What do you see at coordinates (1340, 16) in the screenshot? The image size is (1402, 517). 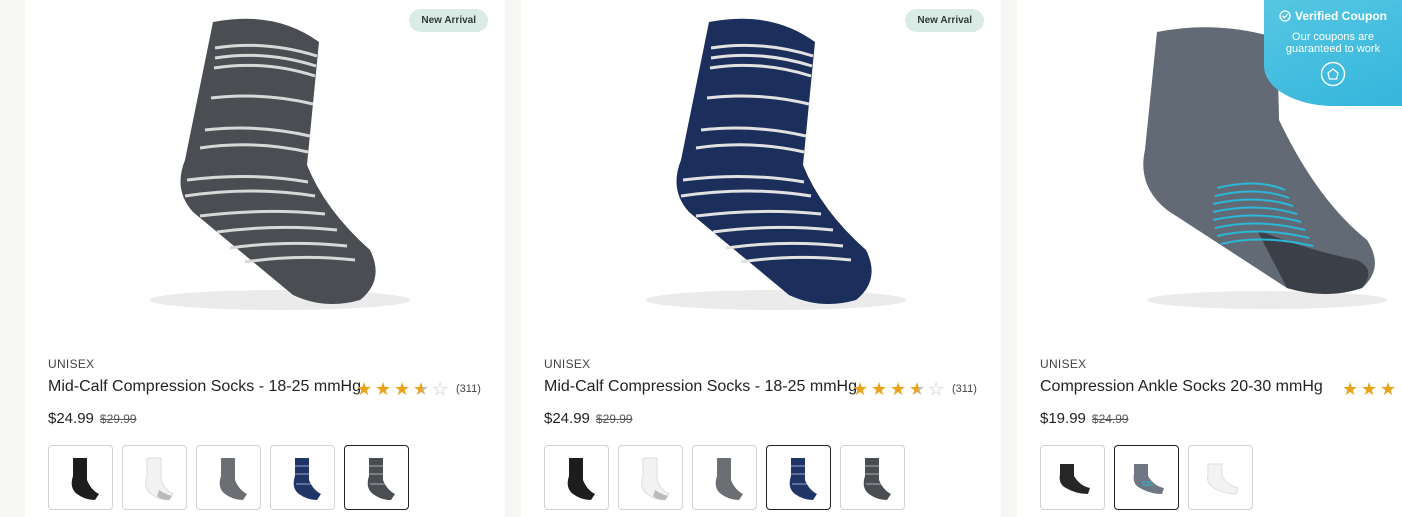 I see `coupon-title: Verified Coupon` at bounding box center [1340, 16].